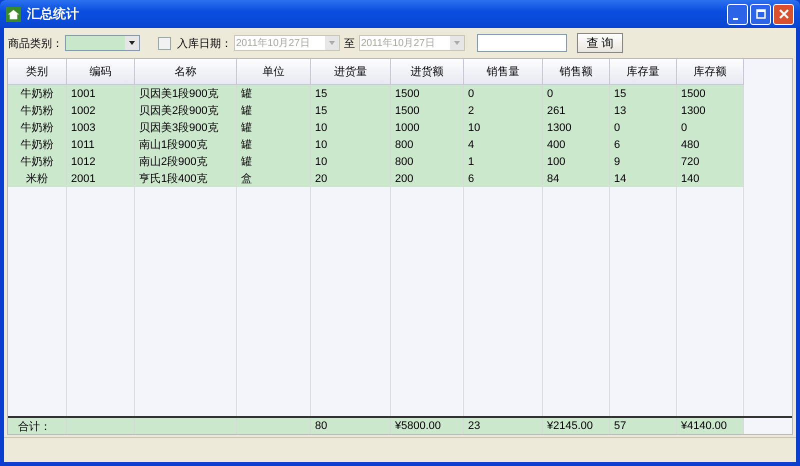  I want to click on maximize-icon, so click(761, 14).